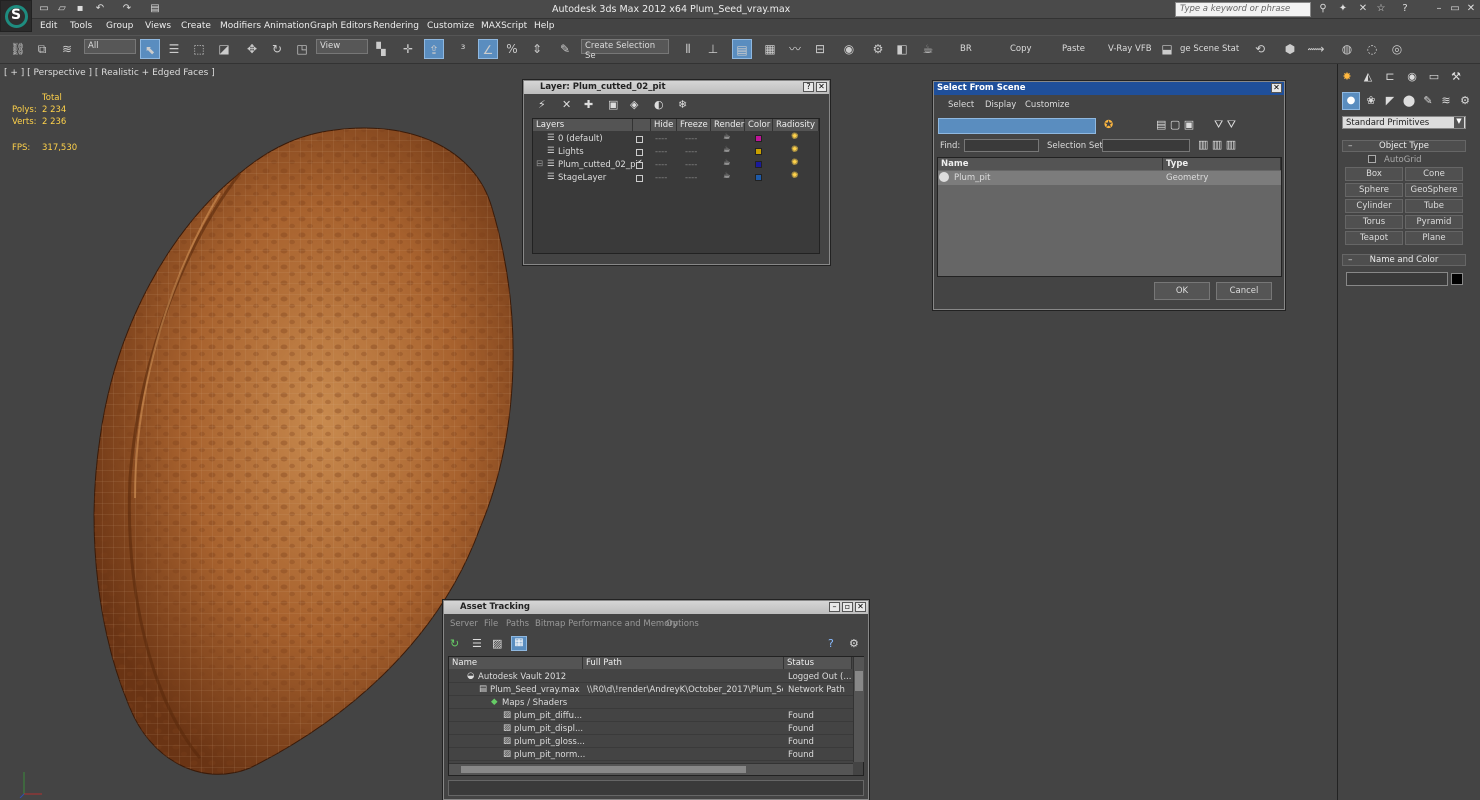 The height and width of the screenshot is (800, 1480). I want to click on exchange-icon: ✕, so click(1363, 9).